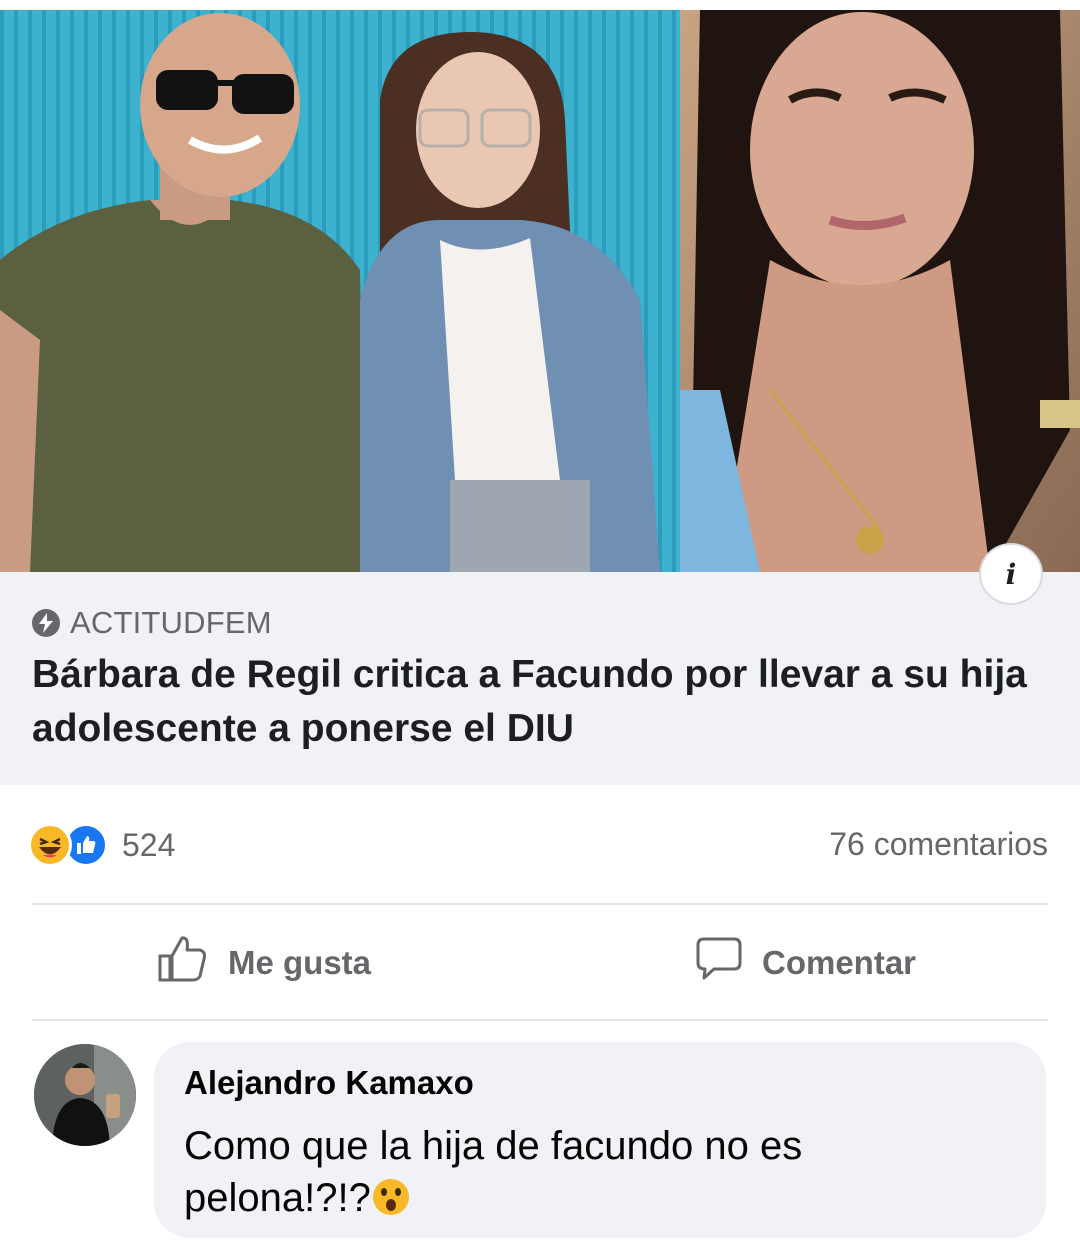  Describe the element at coordinates (149, 844) in the screenshot. I see `reaction-count: 524` at that location.